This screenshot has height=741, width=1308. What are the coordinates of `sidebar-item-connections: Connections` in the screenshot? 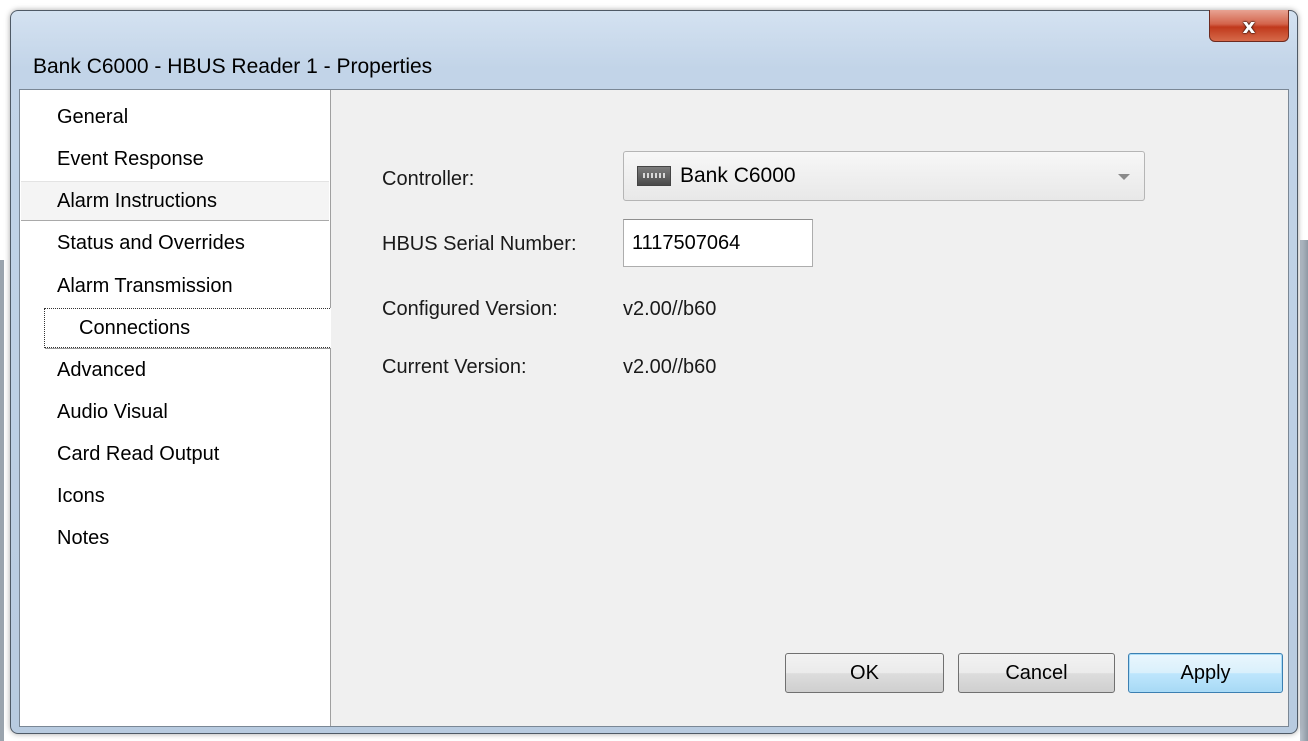 It's located at (189, 328).